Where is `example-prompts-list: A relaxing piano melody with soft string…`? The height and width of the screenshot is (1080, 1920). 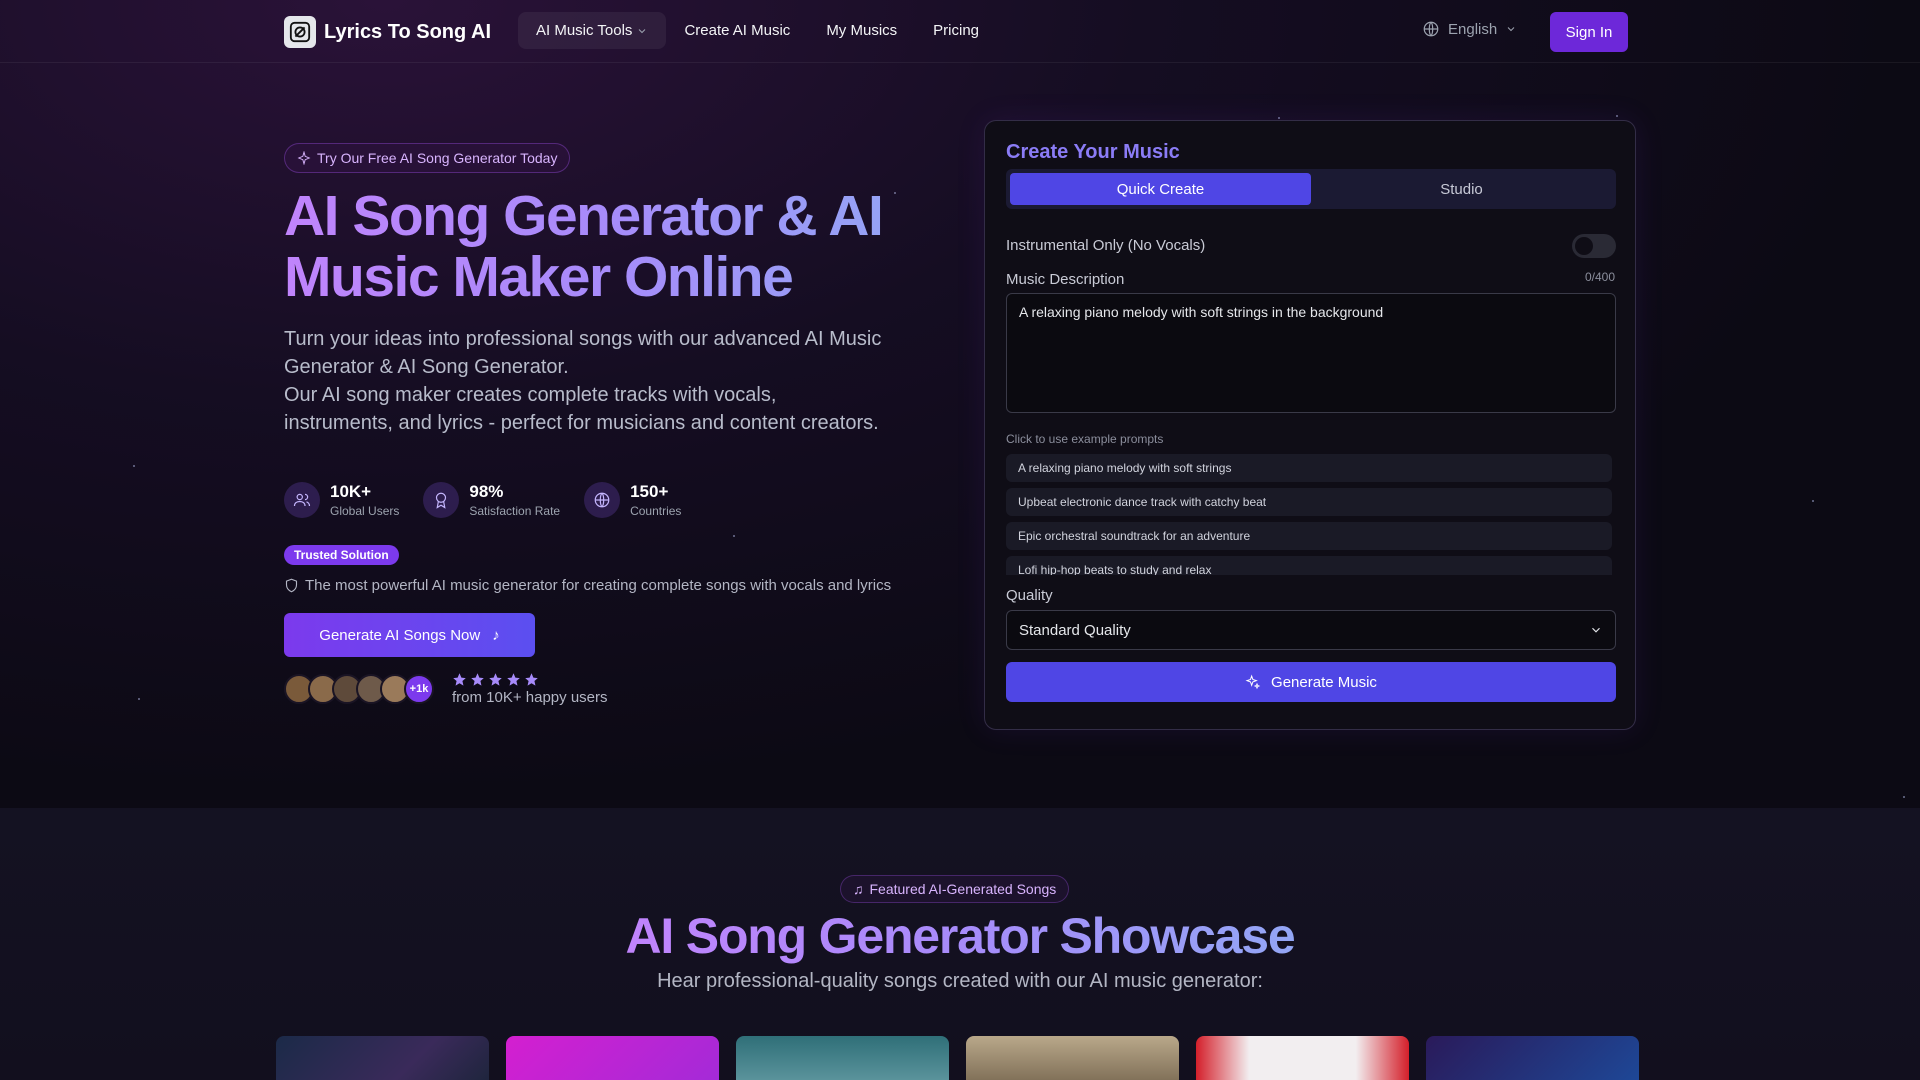
example-prompts-list: A relaxing piano melody with soft string… is located at coordinates (1309, 514).